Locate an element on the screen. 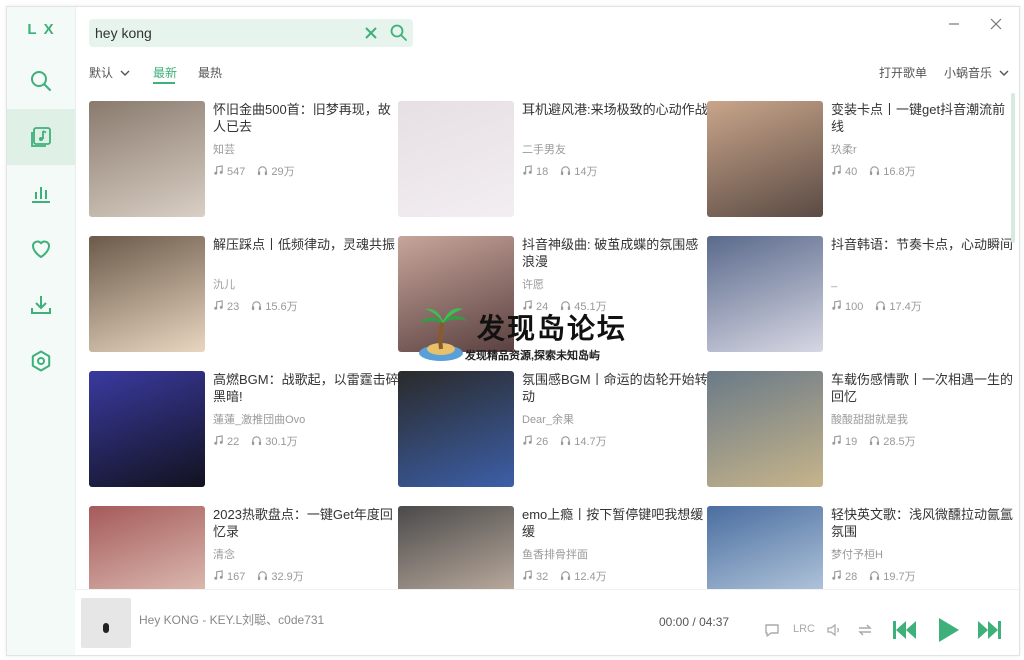  playlist-author: 许愿 is located at coordinates (533, 285).